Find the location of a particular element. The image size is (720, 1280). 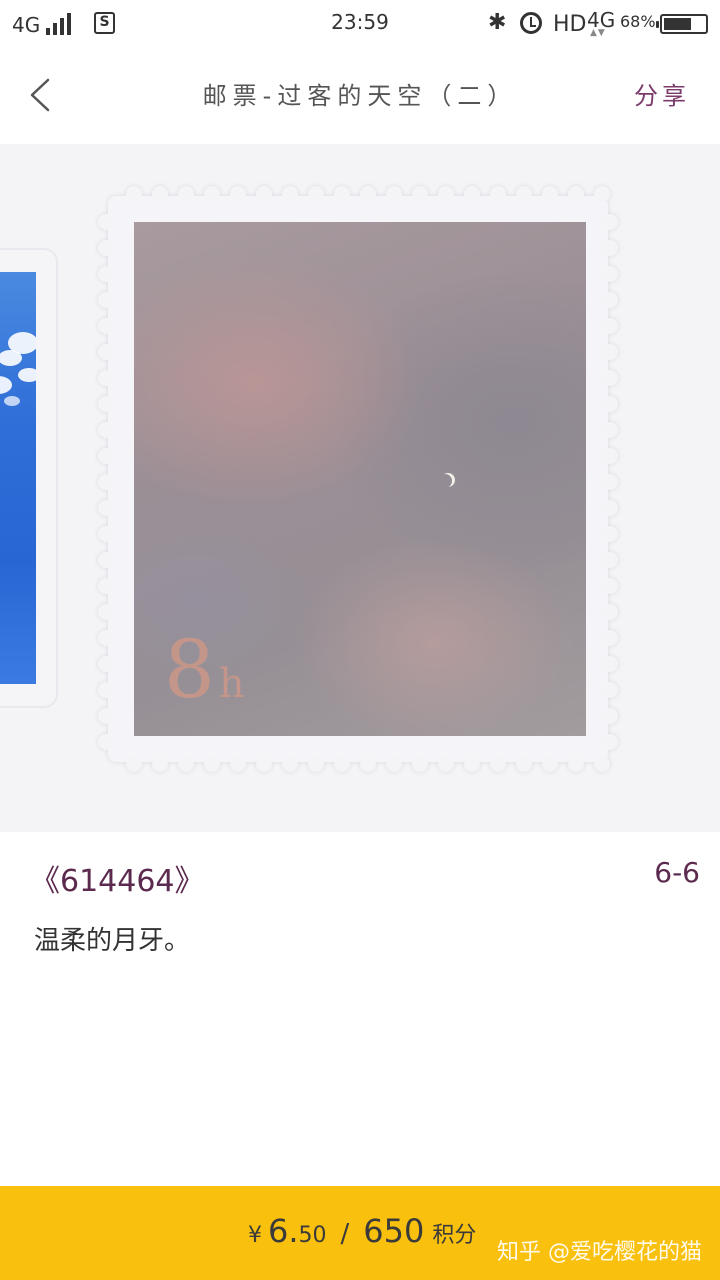

status-bar: 4G S 23:59 ✱ HD 4G ▲▼ 68% is located at coordinates (360, 23).